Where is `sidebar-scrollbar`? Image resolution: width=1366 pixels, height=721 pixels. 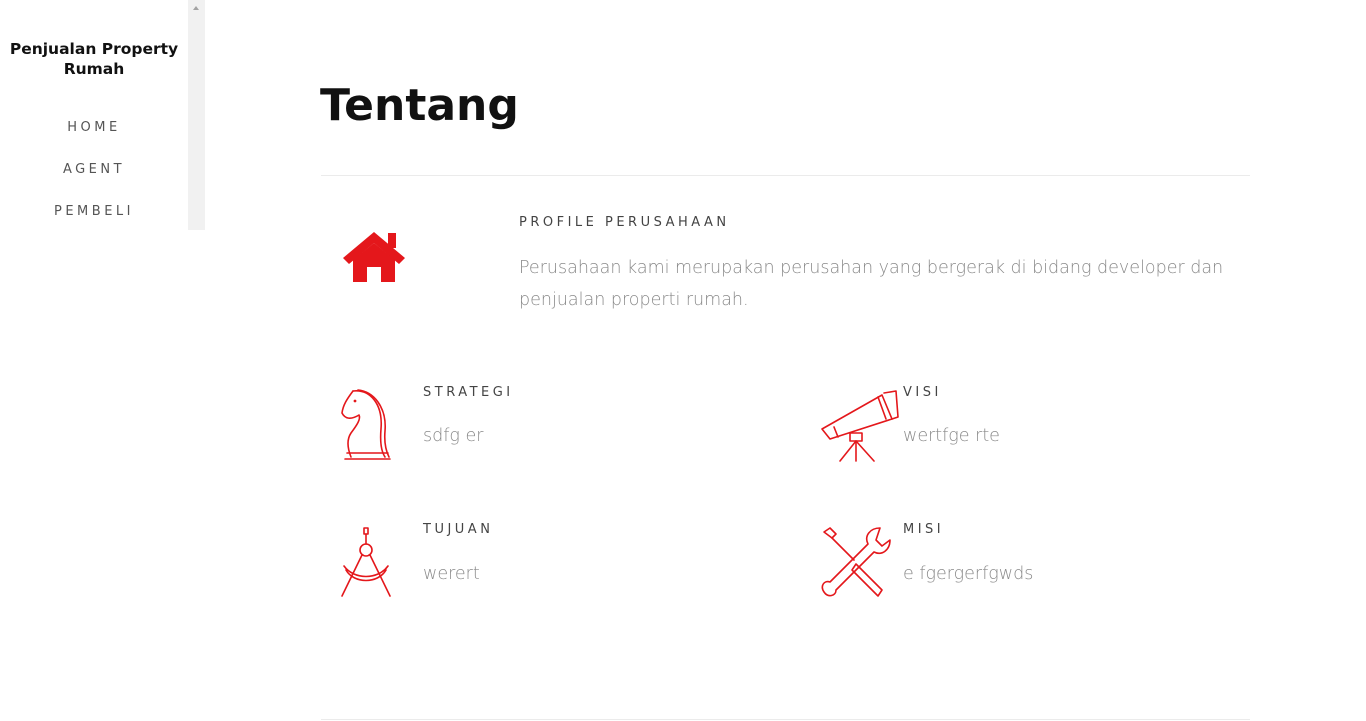 sidebar-scrollbar is located at coordinates (196, 115).